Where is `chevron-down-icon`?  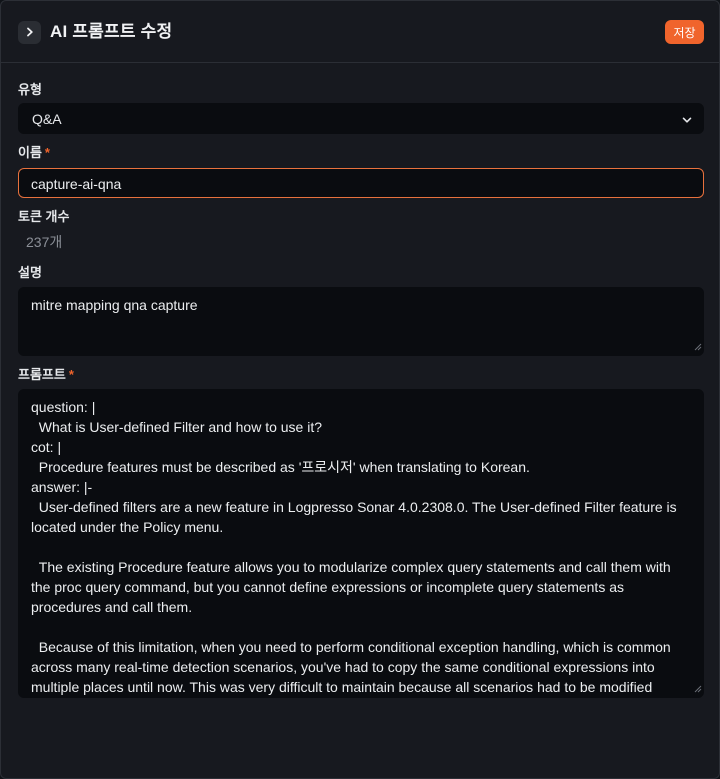
chevron-down-icon is located at coordinates (687, 121).